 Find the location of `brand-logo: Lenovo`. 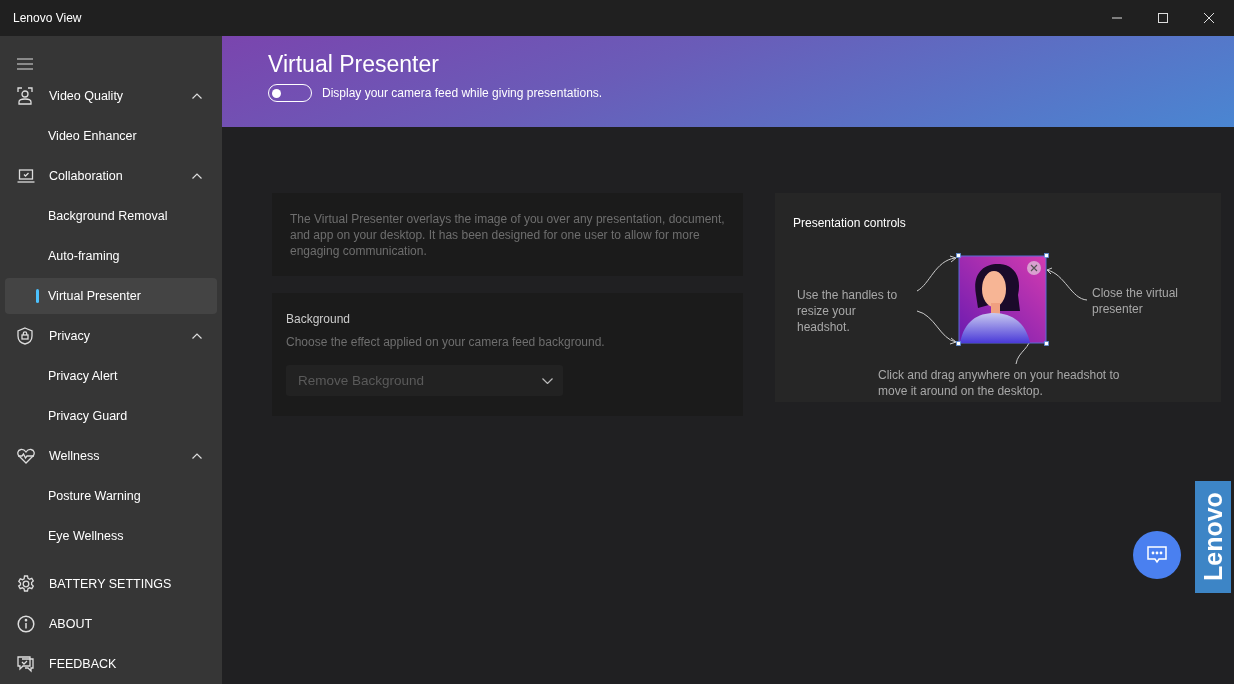

brand-logo: Lenovo is located at coordinates (1213, 537).